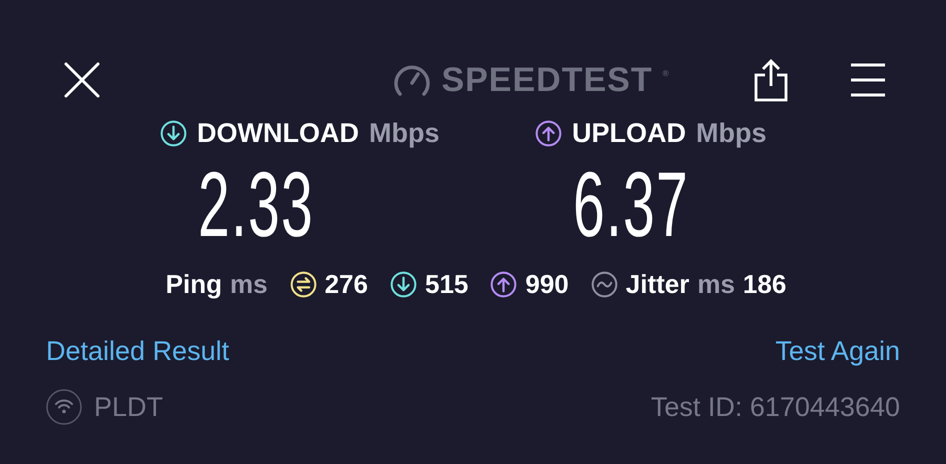  Describe the element at coordinates (629, 133) in the screenshot. I see `result-label: UPLOAD` at that location.